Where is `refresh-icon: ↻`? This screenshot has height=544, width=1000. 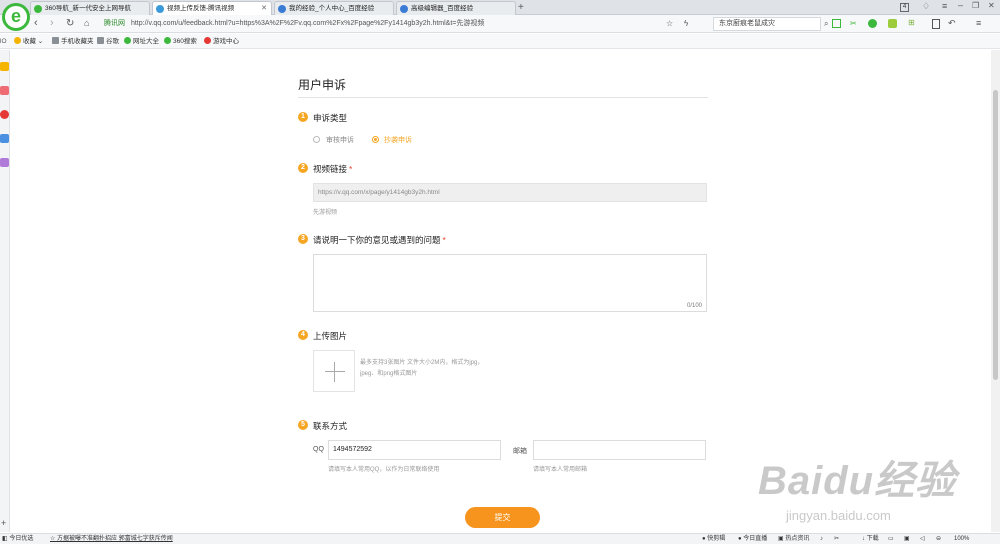 refresh-icon: ↻ is located at coordinates (70, 23).